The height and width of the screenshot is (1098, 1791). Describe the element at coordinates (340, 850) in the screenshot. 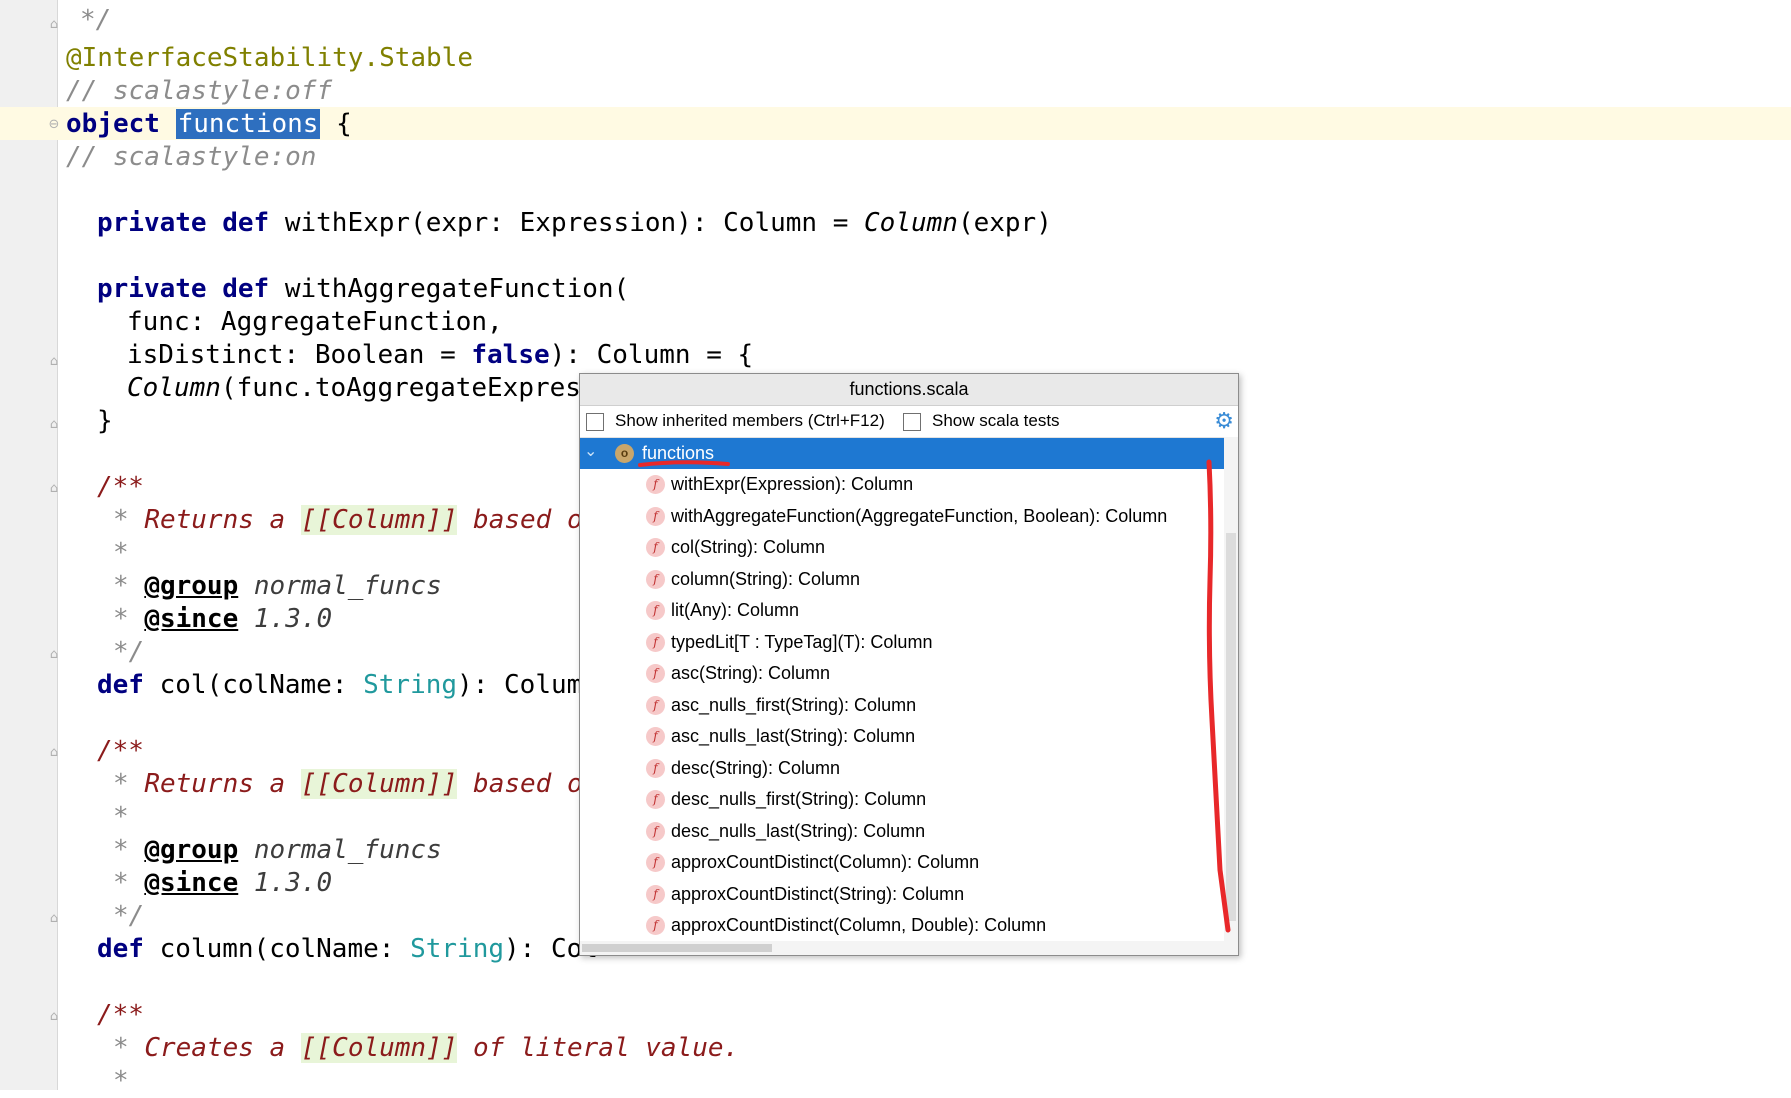

I see `doc-tag-value: normal_funcs` at that location.